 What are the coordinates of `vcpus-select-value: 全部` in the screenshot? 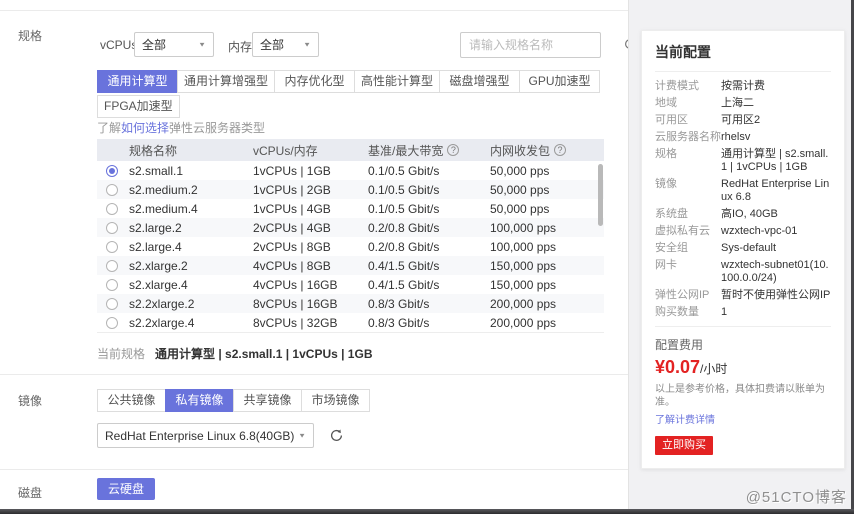 It's located at (154, 45).